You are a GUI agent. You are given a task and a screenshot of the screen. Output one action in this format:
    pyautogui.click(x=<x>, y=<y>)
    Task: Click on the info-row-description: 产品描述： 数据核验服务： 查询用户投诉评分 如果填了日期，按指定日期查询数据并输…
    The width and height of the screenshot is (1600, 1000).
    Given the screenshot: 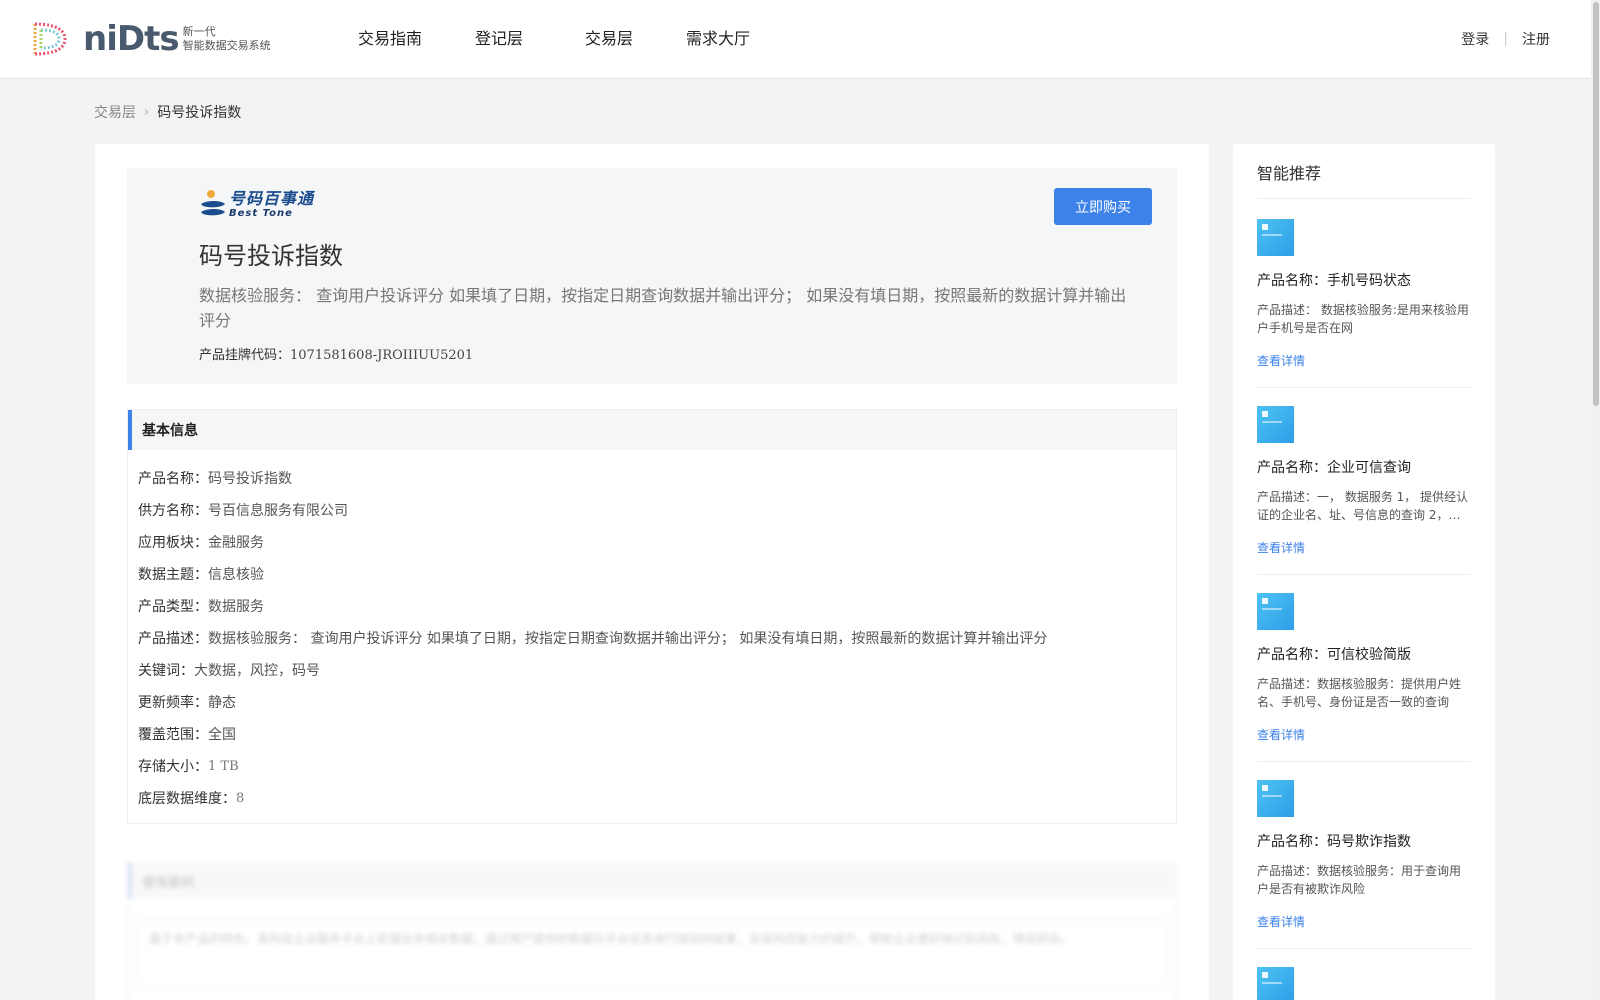 What is the action you would take?
    pyautogui.click(x=657, y=638)
    